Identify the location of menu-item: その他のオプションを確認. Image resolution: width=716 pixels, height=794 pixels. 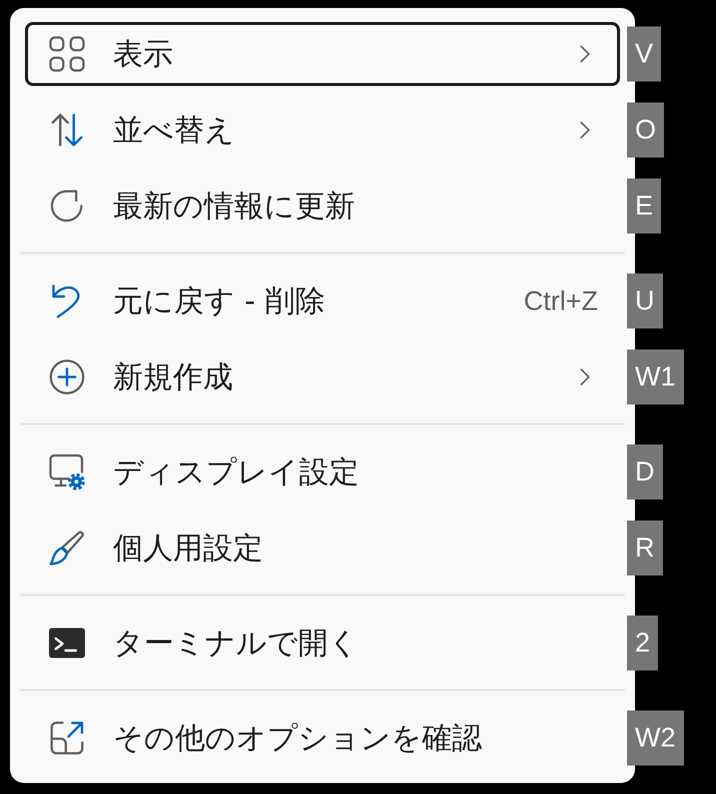
(322, 738).